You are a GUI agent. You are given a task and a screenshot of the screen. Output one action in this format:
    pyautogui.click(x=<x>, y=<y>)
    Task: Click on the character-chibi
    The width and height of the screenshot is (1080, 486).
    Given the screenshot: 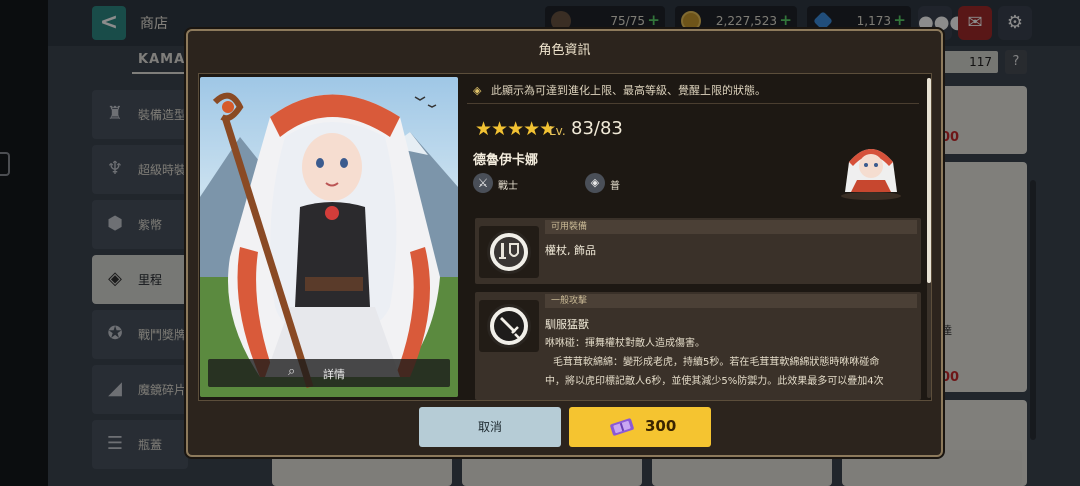 What is the action you would take?
    pyautogui.click(x=871, y=174)
    